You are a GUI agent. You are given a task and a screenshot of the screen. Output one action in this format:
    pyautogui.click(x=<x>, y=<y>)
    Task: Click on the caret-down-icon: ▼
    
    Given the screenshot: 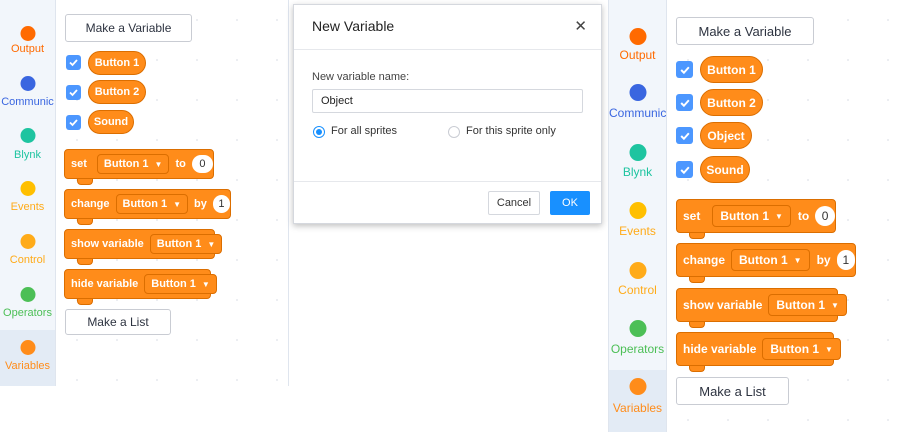 What is the action you would take?
    pyautogui.click(x=829, y=349)
    